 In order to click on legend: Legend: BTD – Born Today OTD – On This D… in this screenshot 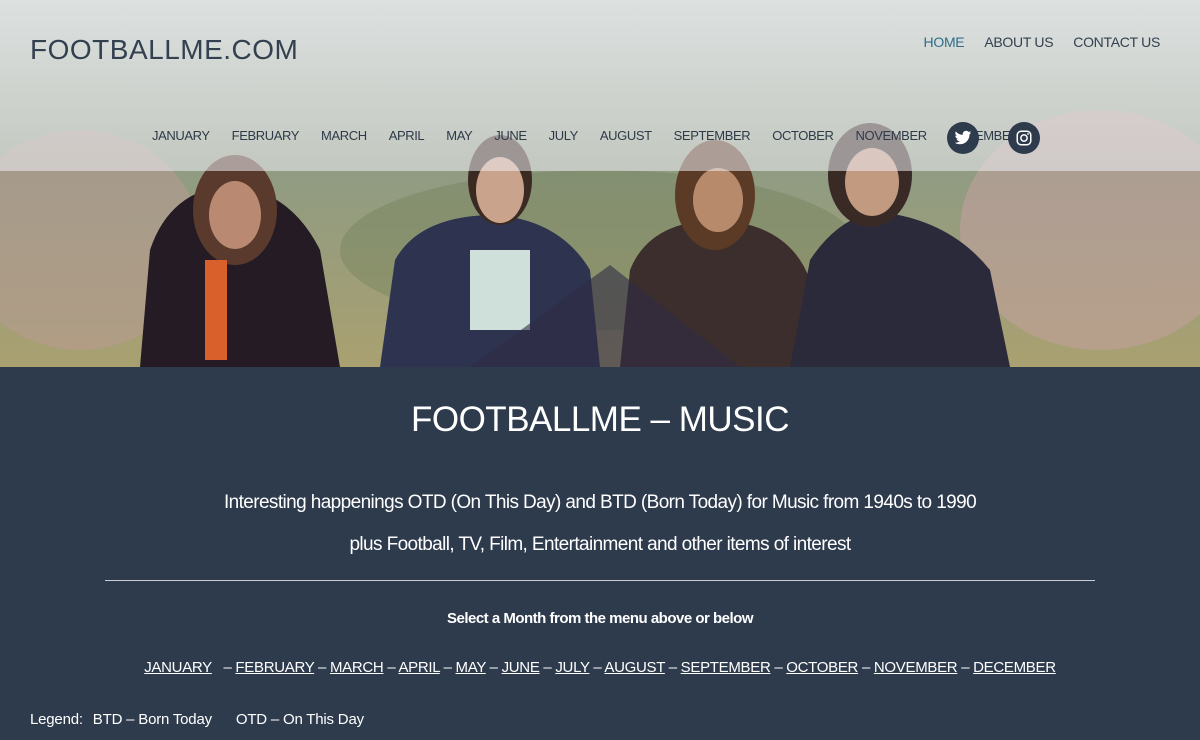, I will do `click(207, 719)`.